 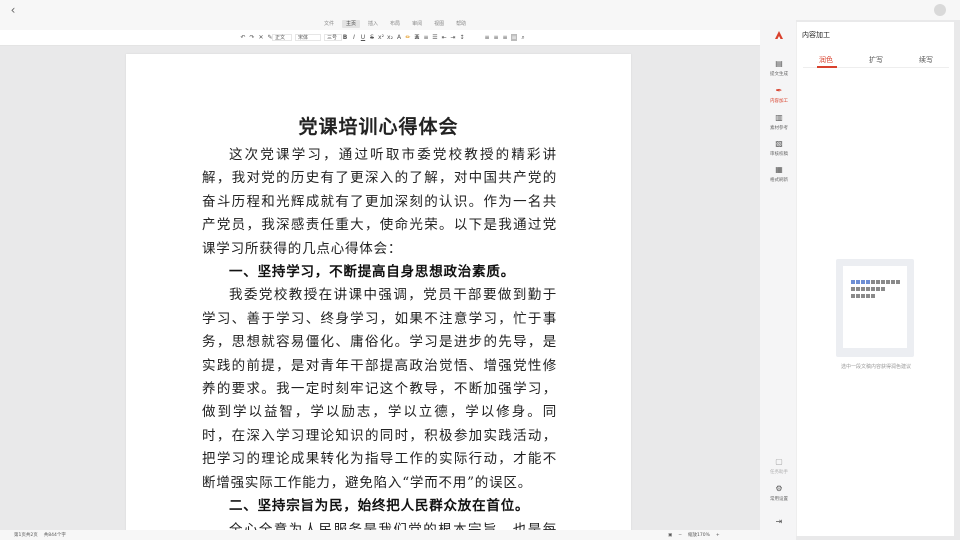 I want to click on rail-item-settings: ⚙ 常用设置, so click(x=779, y=493).